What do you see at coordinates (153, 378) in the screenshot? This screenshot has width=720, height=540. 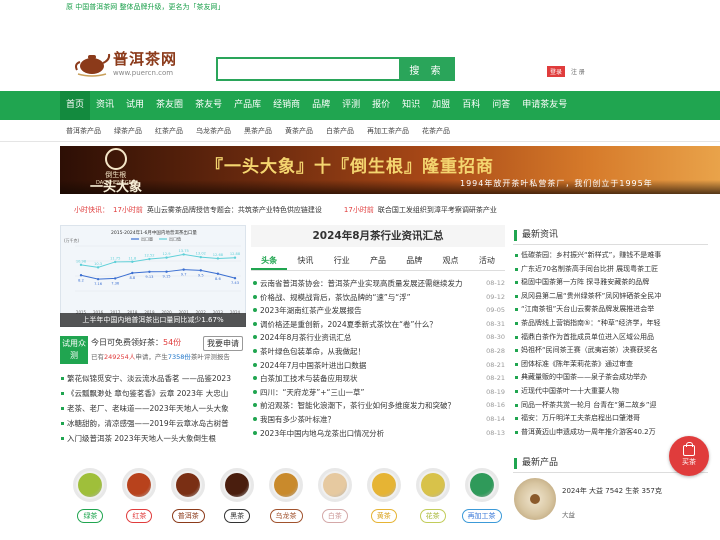 I see `list-item: 繁花似锦觅安宁、淡云流水品香茗 ——品鉴2023` at bounding box center [153, 378].